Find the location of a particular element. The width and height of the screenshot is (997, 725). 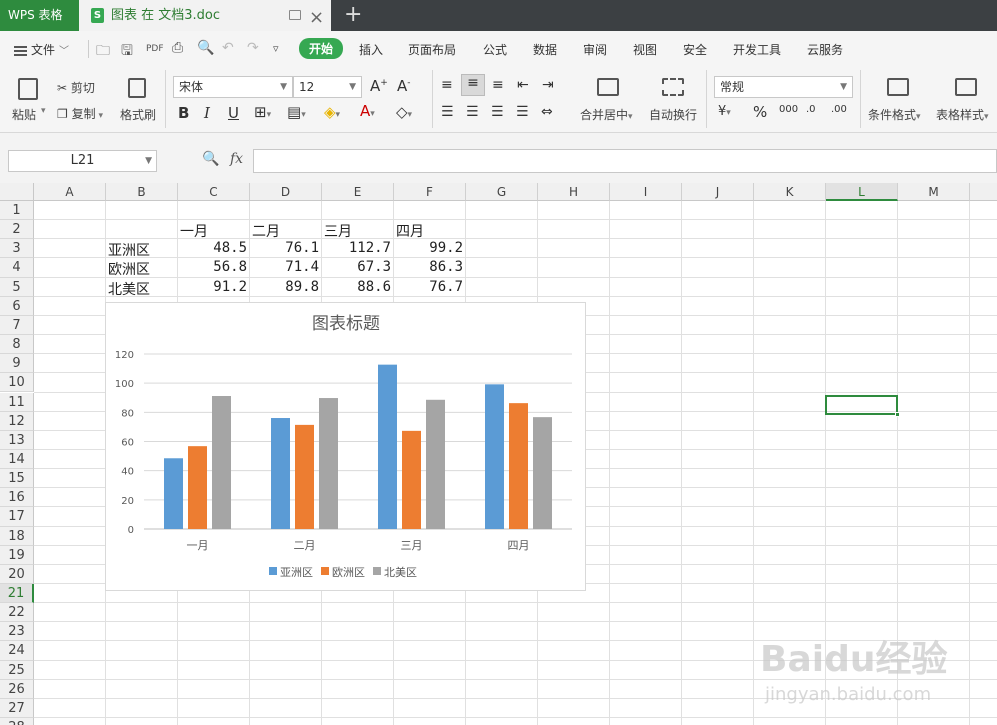

column-header-c: C is located at coordinates (214, 192).